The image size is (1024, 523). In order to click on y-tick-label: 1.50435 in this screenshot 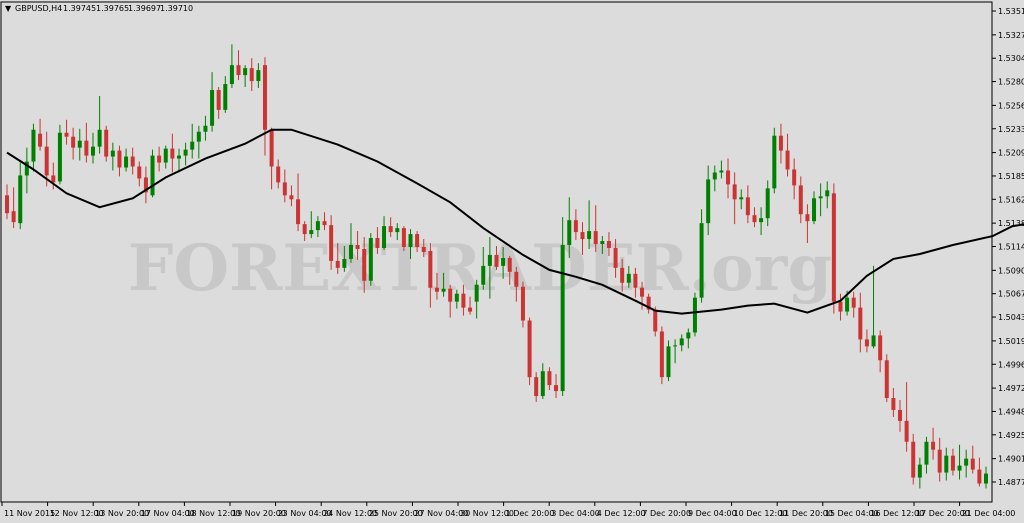, I will do `click(1011, 317)`.